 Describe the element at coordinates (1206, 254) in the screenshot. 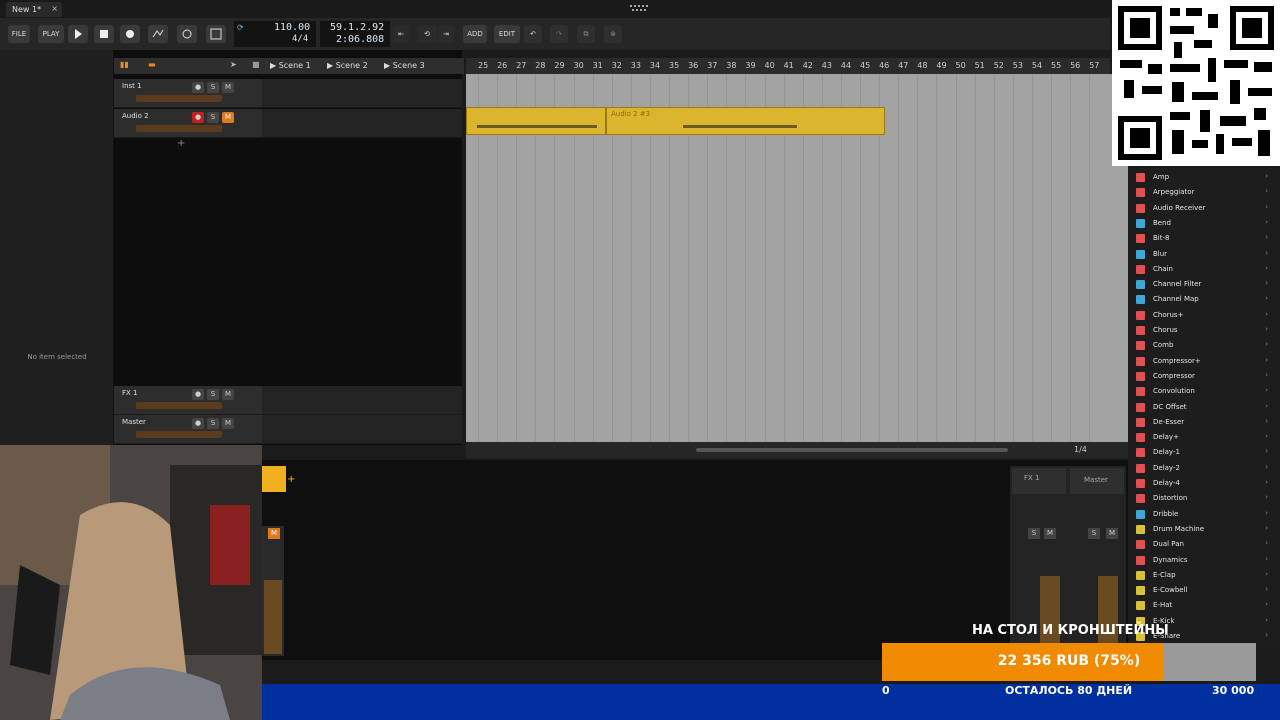

I see `browser-item: Blur ›` at that location.